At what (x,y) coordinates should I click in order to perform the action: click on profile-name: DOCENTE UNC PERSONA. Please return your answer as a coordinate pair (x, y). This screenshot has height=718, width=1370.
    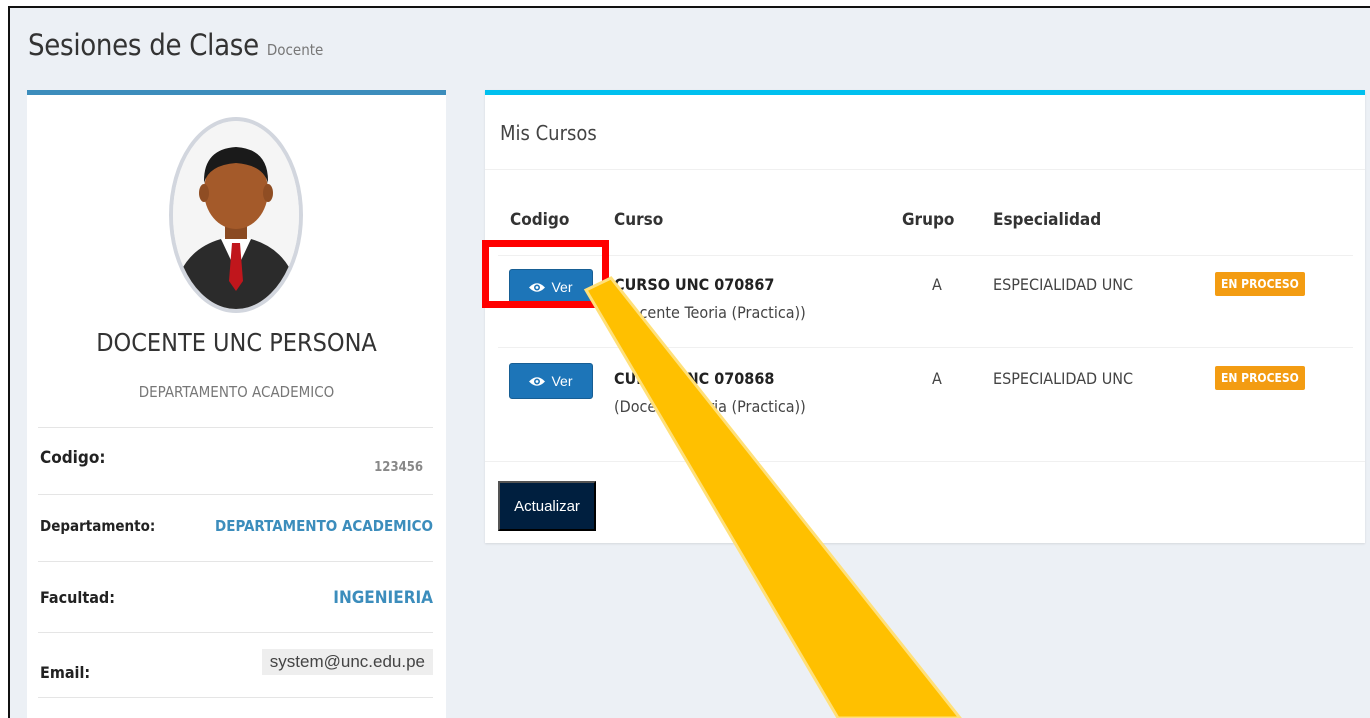
    Looking at the image, I should click on (236, 342).